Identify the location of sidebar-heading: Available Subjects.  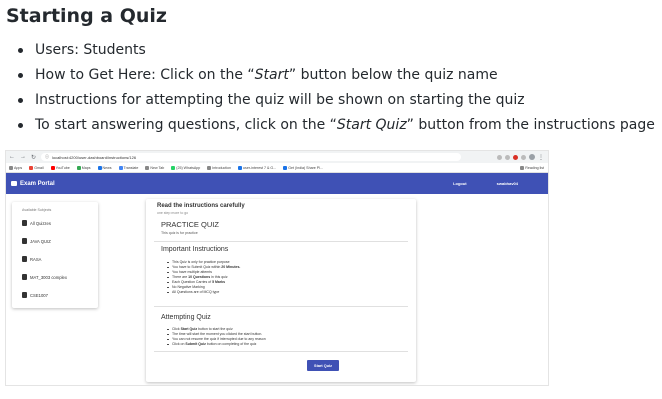
(37, 210).